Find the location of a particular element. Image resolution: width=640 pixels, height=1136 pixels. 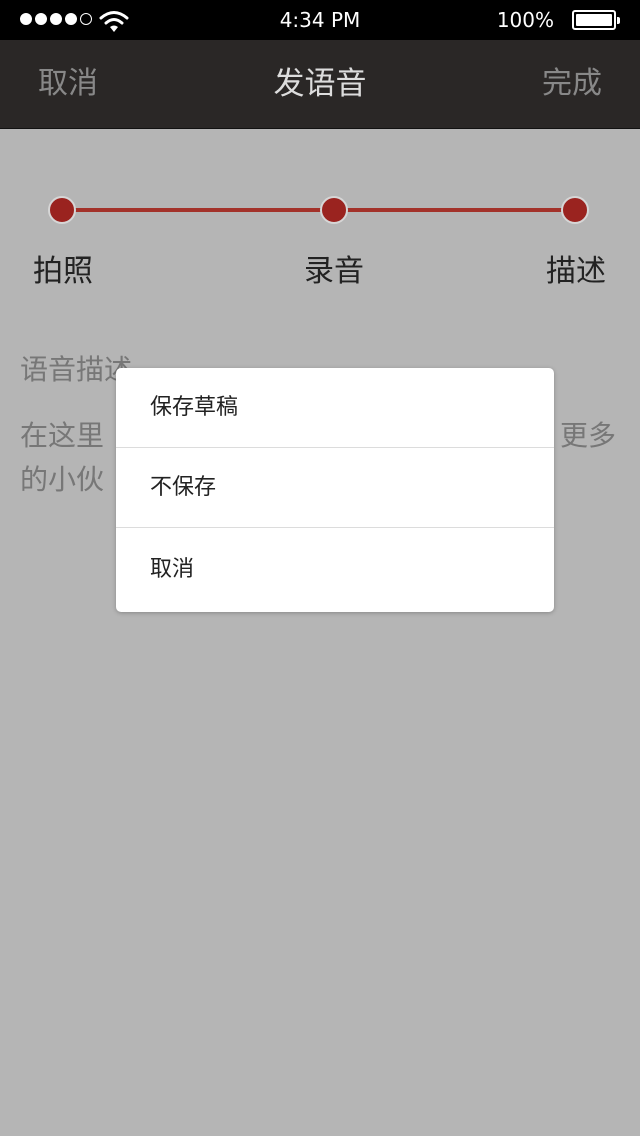

step-dot-describe is located at coordinates (575, 210).